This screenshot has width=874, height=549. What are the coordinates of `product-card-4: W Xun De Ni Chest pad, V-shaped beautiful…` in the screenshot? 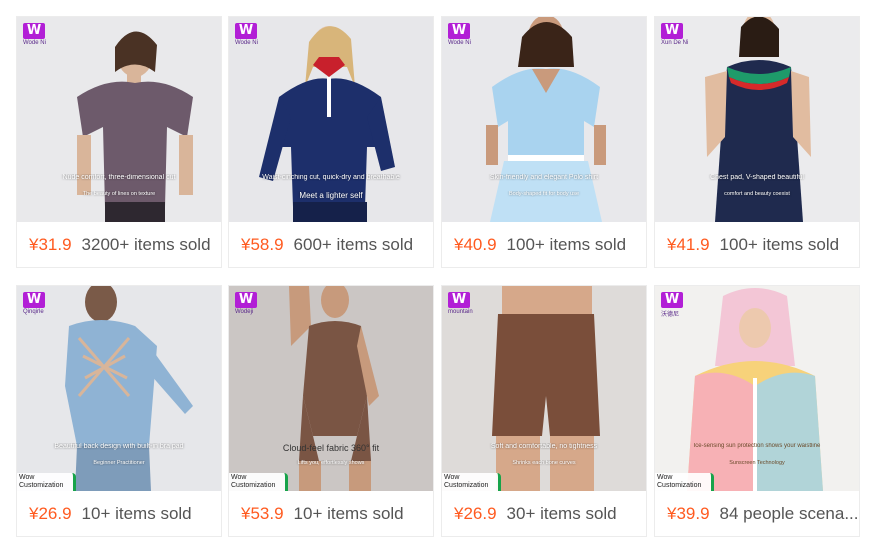 It's located at (757, 142).